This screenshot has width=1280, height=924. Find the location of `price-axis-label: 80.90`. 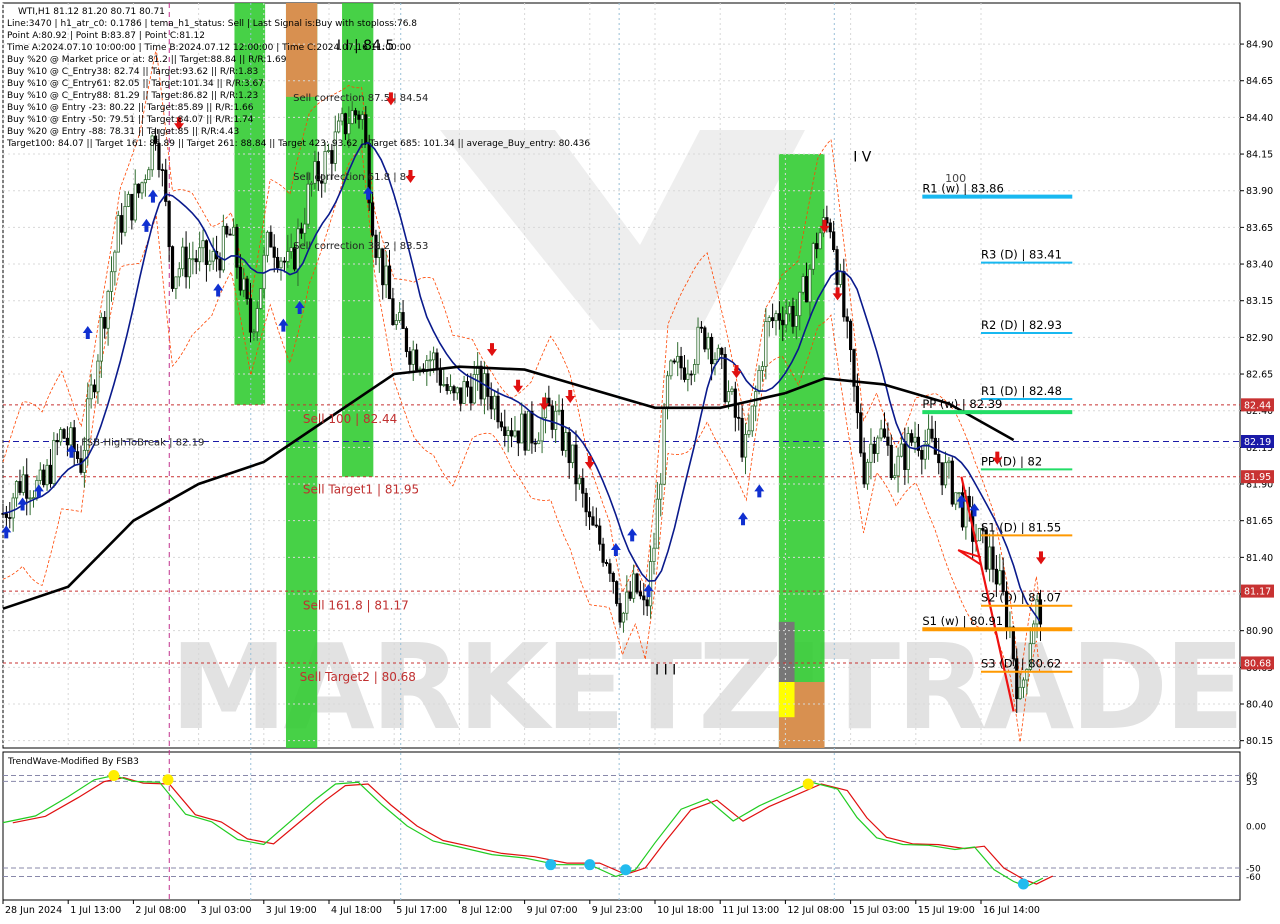

price-axis-label: 80.90 is located at coordinates (1259, 631).